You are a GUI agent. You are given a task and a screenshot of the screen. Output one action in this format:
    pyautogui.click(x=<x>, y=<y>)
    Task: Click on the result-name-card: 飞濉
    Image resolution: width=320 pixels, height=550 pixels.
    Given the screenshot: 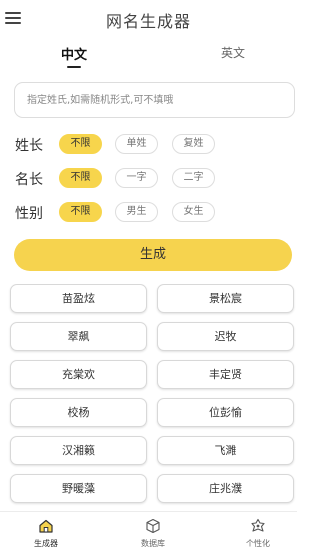 What is the action you would take?
    pyautogui.click(x=225, y=450)
    